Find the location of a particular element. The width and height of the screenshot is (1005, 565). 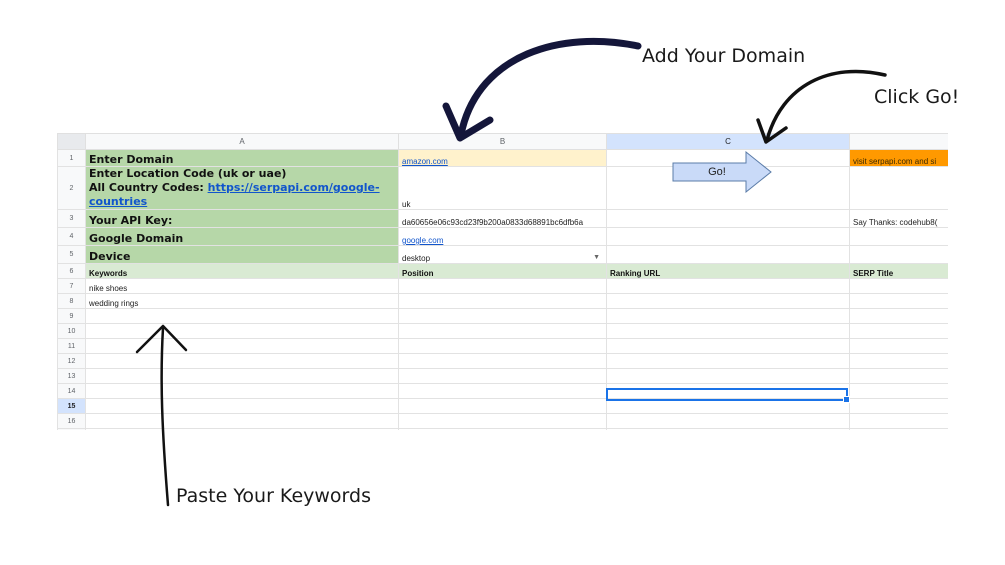

add-domain-annotation: Add Your Domain is located at coordinates (724, 56).